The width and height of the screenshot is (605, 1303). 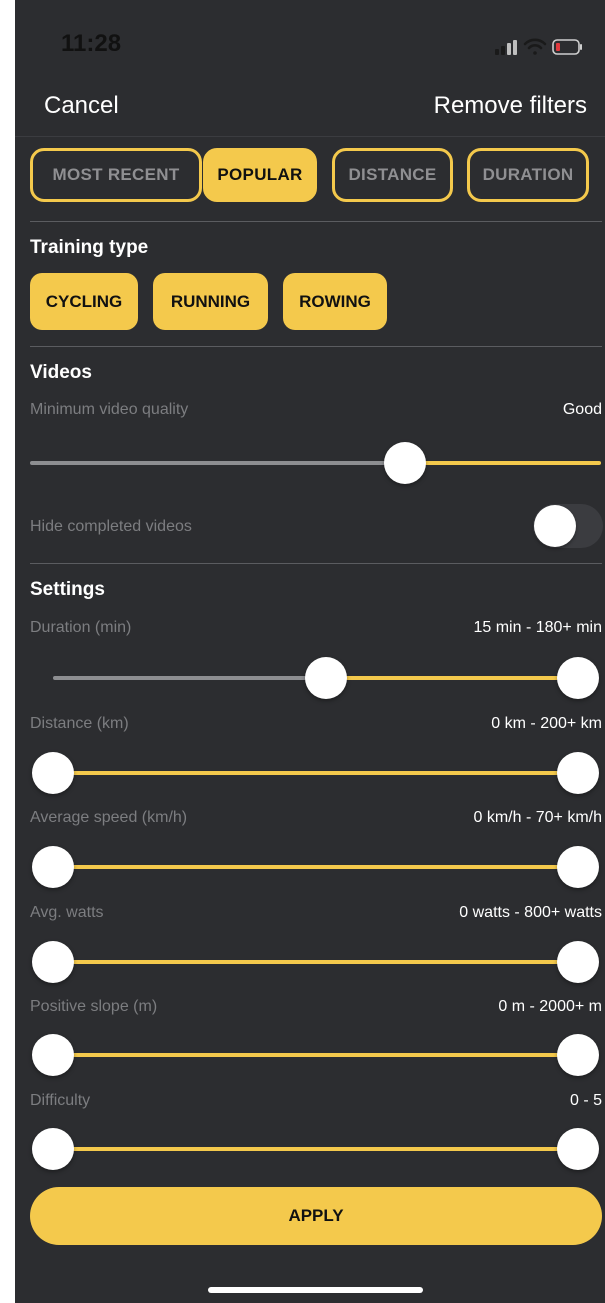 I want to click on toggle-knob, so click(x=555, y=526).